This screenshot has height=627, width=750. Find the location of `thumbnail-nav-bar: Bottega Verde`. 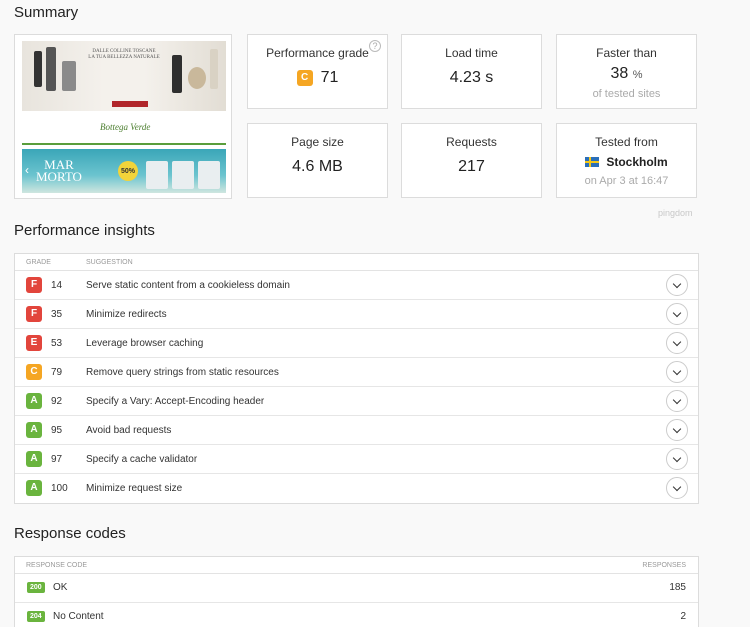

thumbnail-nav-bar: Bottega Verde is located at coordinates (124, 131).